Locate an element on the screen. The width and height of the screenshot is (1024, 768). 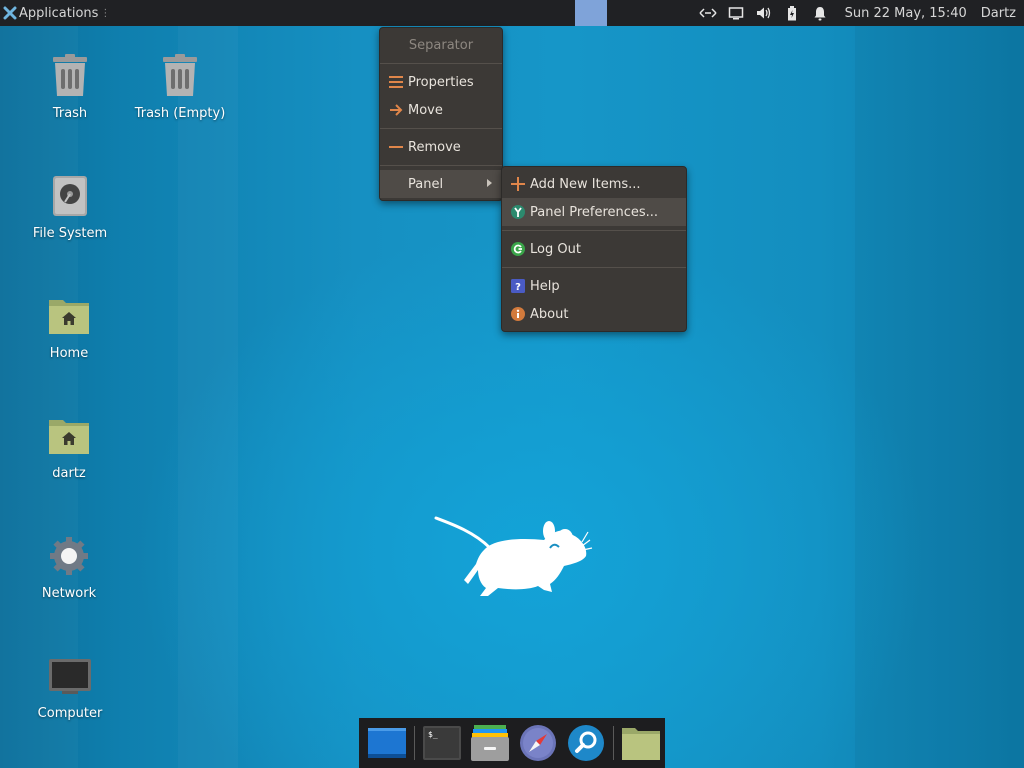
file-manager-icon is located at coordinates (490, 743).